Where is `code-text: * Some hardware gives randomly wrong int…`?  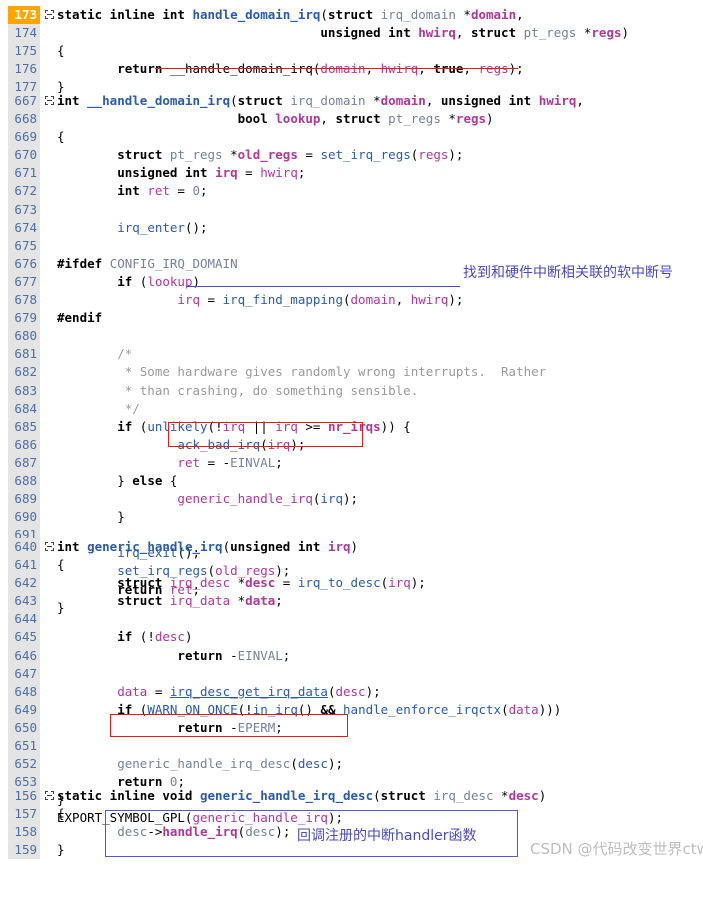
code-text: * Some hardware gives randomly wrong int… is located at coordinates (302, 372).